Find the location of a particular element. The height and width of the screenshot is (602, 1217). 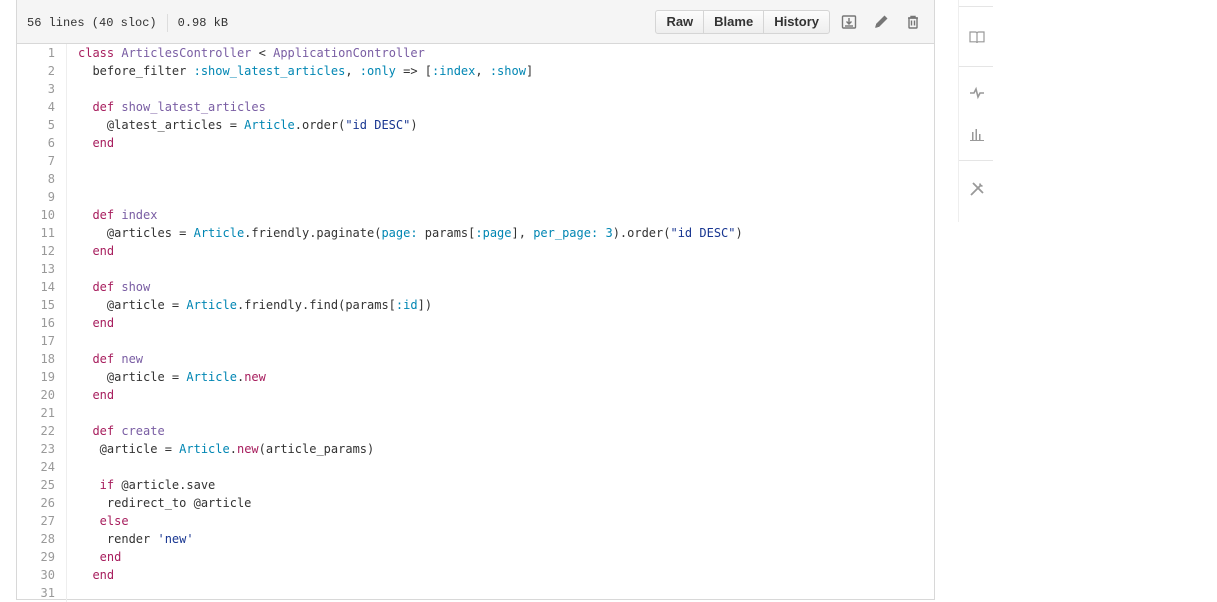

line-number: 24 is located at coordinates (42, 467).